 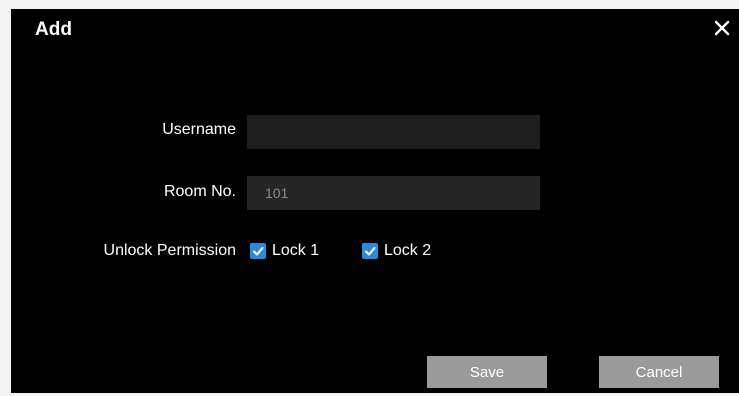 What do you see at coordinates (393, 193) in the screenshot?
I see `room-no-input` at bounding box center [393, 193].